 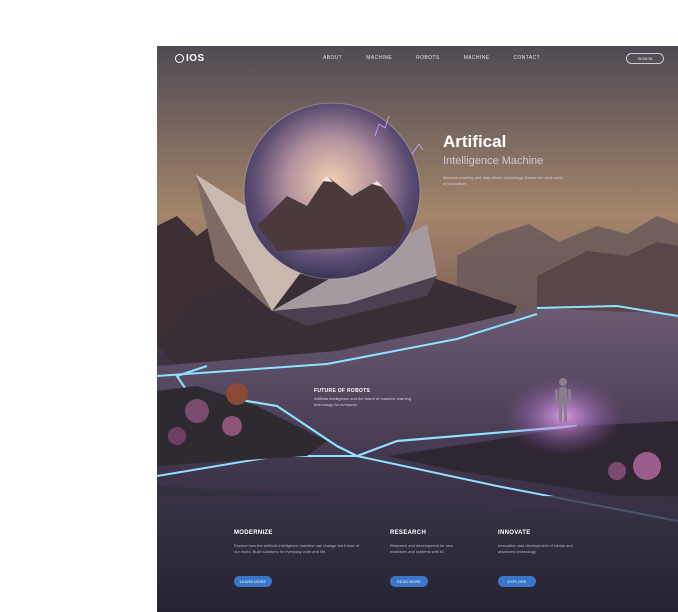 I want to click on nav-item-contact: CONTACT, so click(x=526, y=58).